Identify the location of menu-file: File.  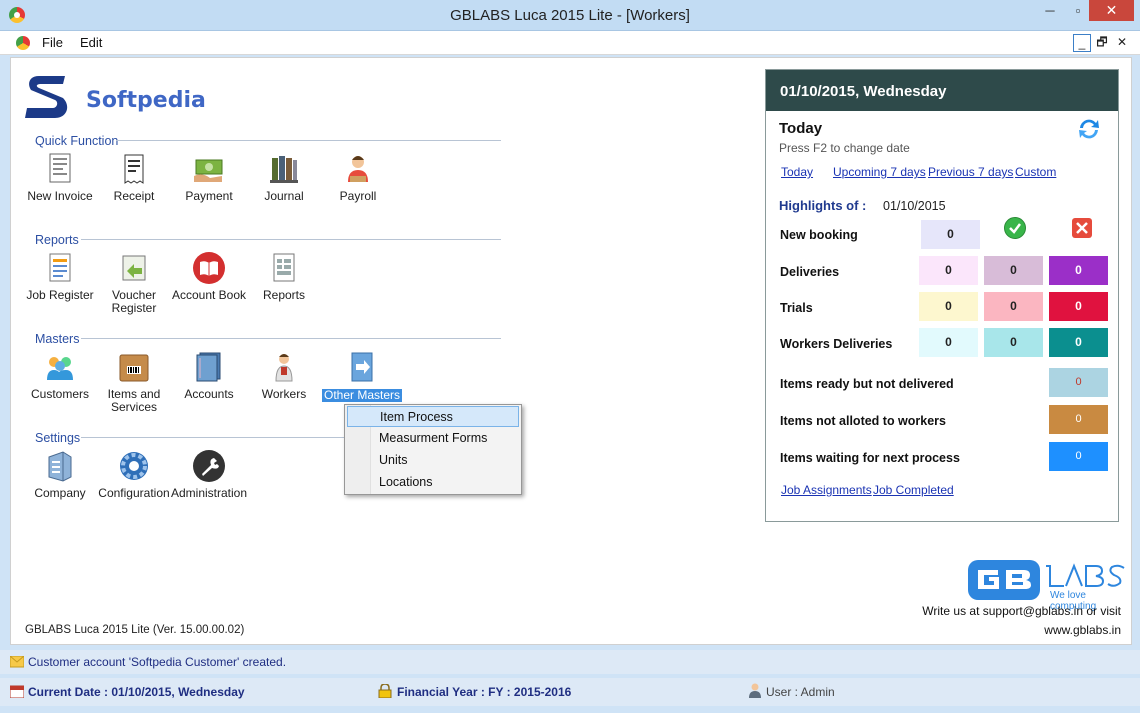
(52, 42).